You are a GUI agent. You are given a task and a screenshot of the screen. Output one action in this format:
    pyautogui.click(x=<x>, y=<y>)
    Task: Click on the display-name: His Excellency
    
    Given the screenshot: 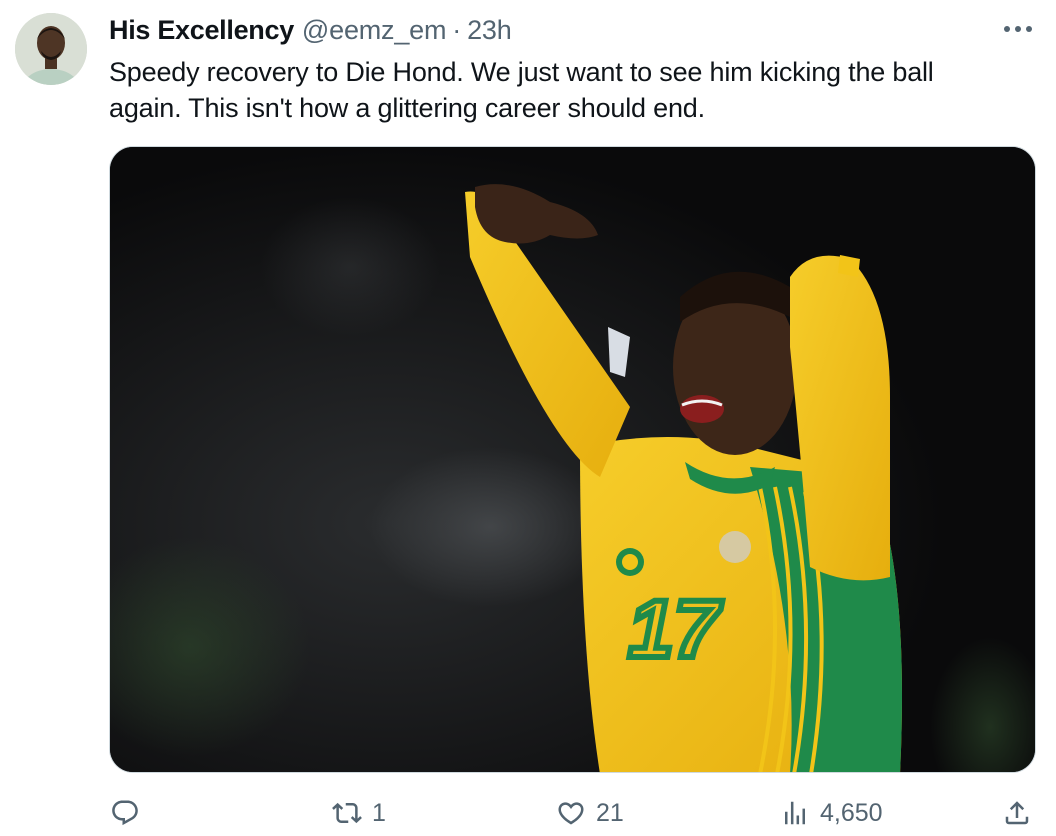 What is the action you would take?
    pyautogui.click(x=201, y=30)
    